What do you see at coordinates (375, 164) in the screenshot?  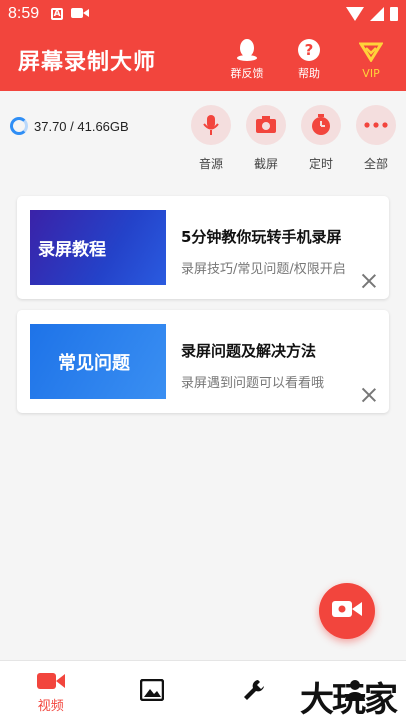 I see `tool-all-label: 全部` at bounding box center [375, 164].